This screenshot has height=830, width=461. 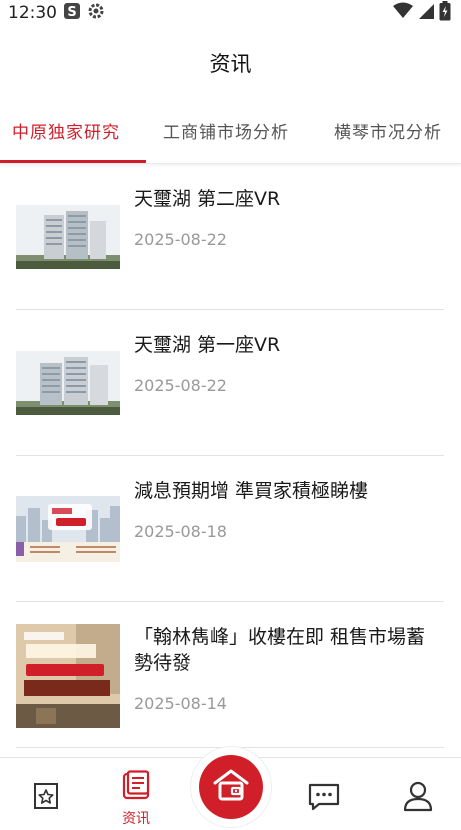 What do you see at coordinates (251, 491) in the screenshot?
I see `article-title: 減息預期增 準買家積極睇樓` at bounding box center [251, 491].